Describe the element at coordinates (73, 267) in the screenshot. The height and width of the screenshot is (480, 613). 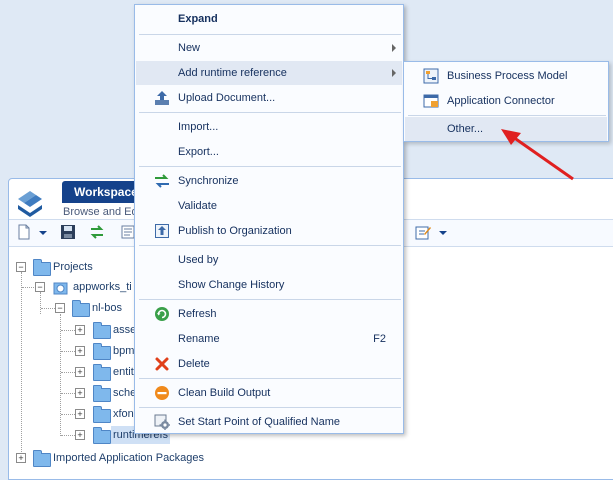
I see `tree-label: Projects` at that location.